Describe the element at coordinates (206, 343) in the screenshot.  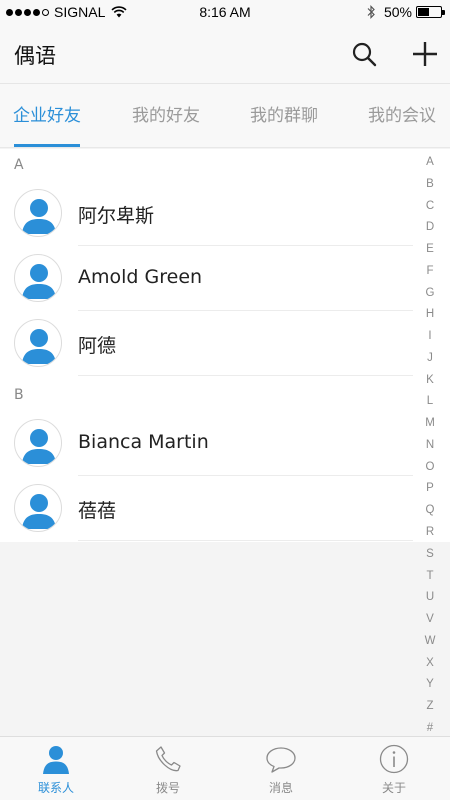
I see `contact-item: 阿德` at that location.